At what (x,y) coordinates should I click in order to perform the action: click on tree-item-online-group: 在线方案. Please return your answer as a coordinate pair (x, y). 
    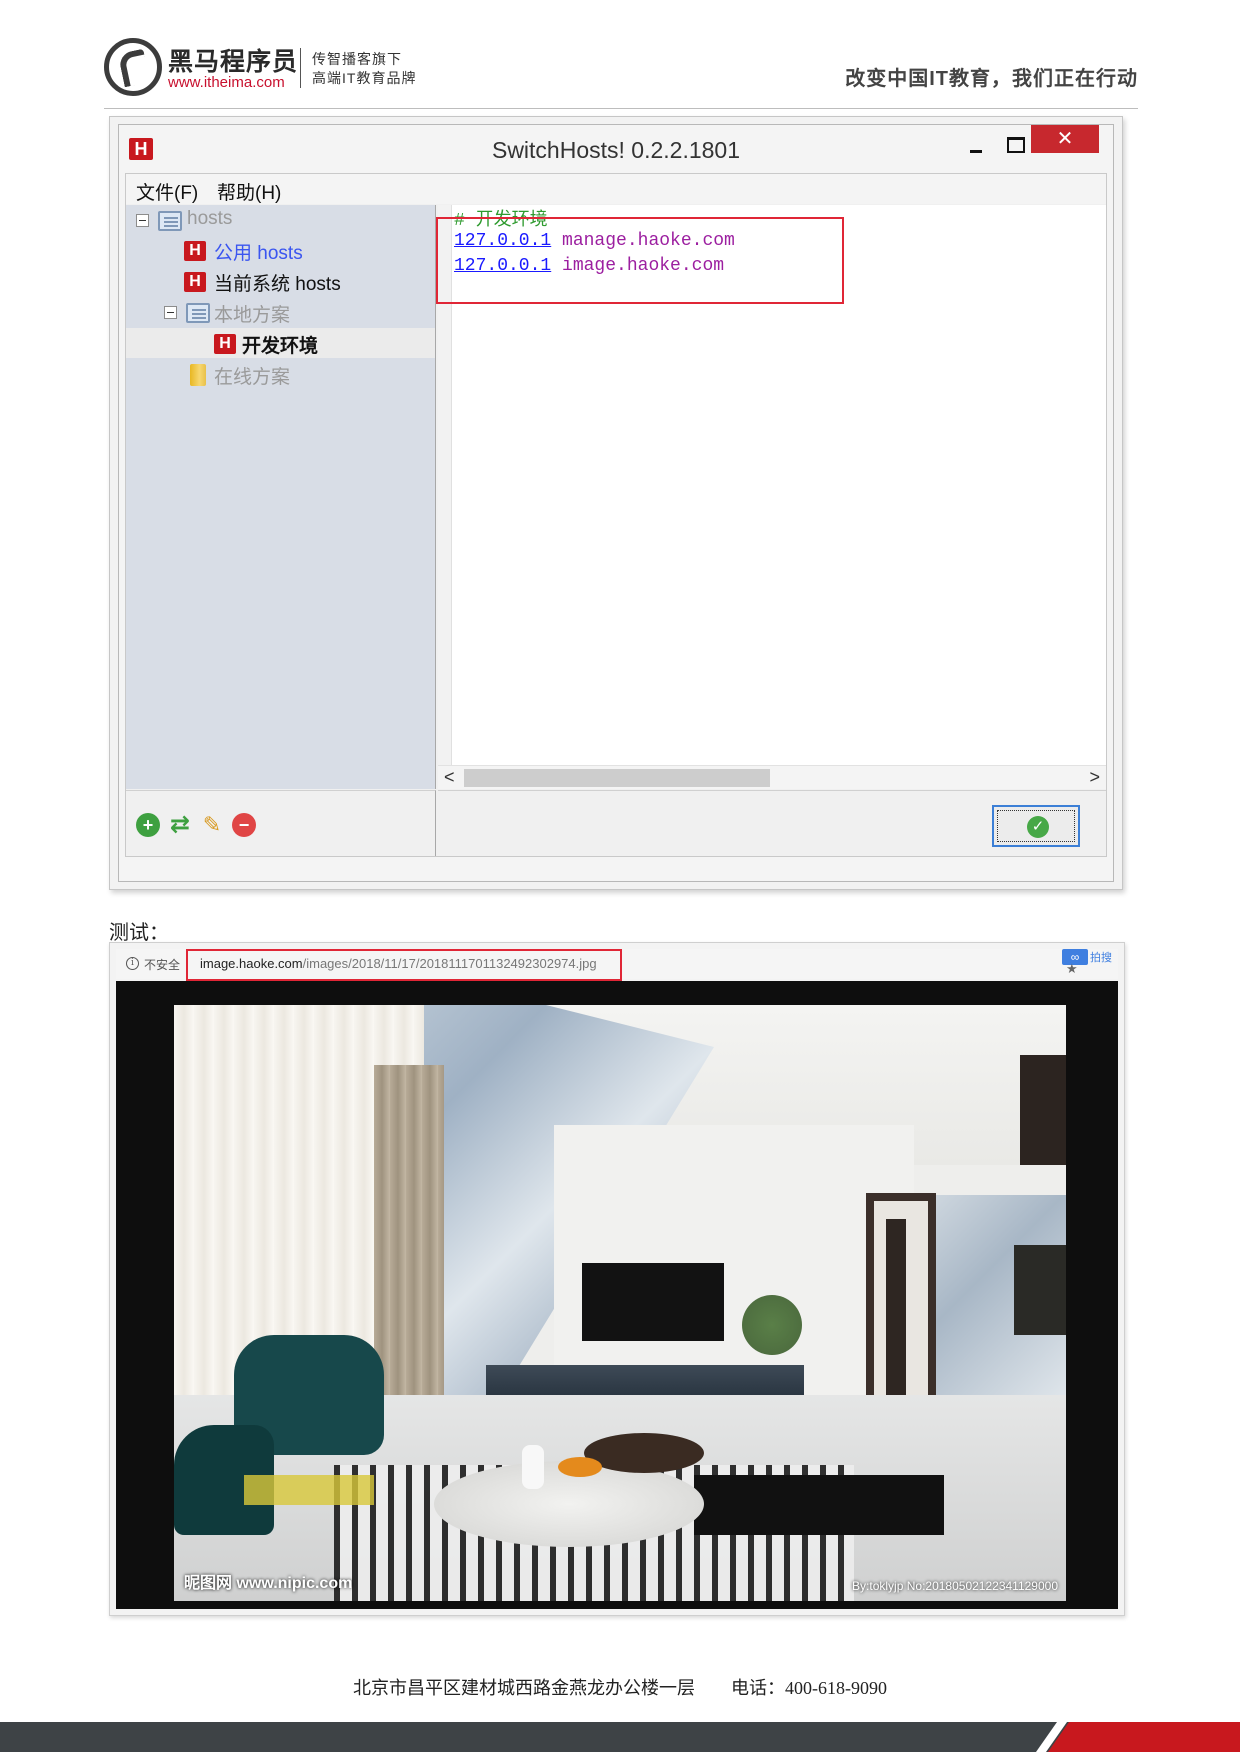
    Looking at the image, I should click on (280, 374).